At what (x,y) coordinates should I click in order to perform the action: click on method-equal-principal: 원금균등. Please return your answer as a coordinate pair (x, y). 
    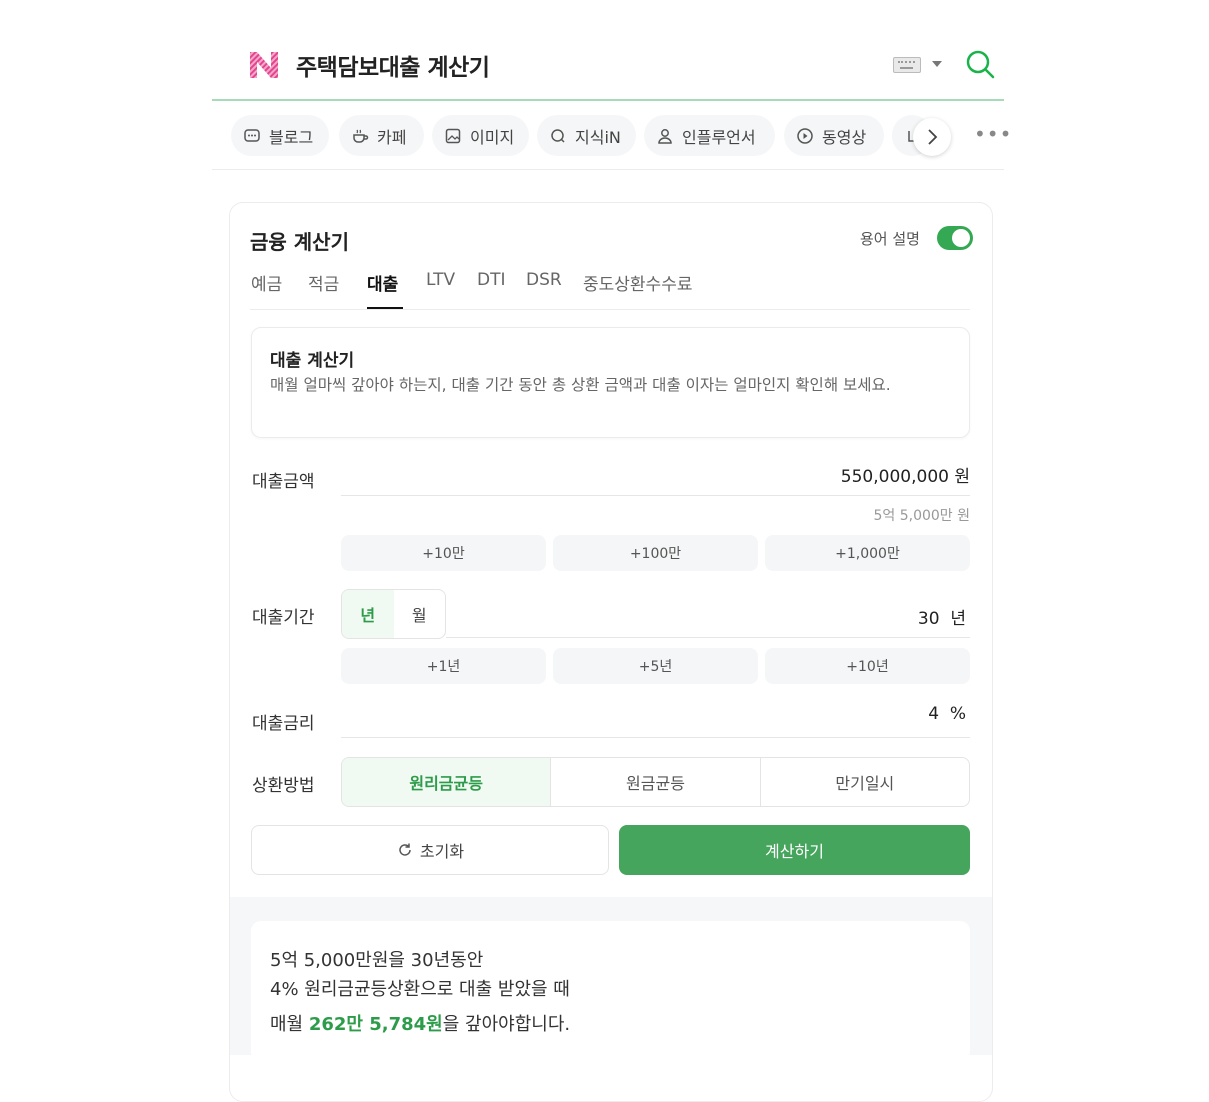
    Looking at the image, I should click on (654, 782).